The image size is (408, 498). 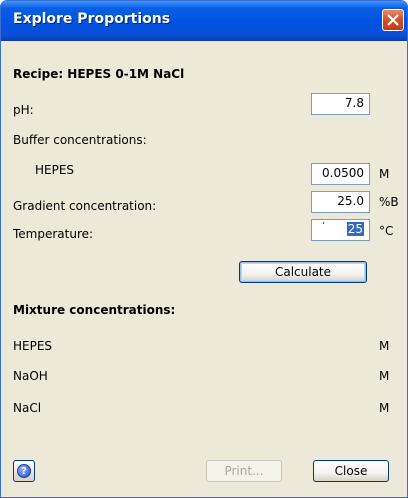 What do you see at coordinates (99, 74) in the screenshot?
I see `recipe-label: Recipe: HEPES 0-1M NaCl` at bounding box center [99, 74].